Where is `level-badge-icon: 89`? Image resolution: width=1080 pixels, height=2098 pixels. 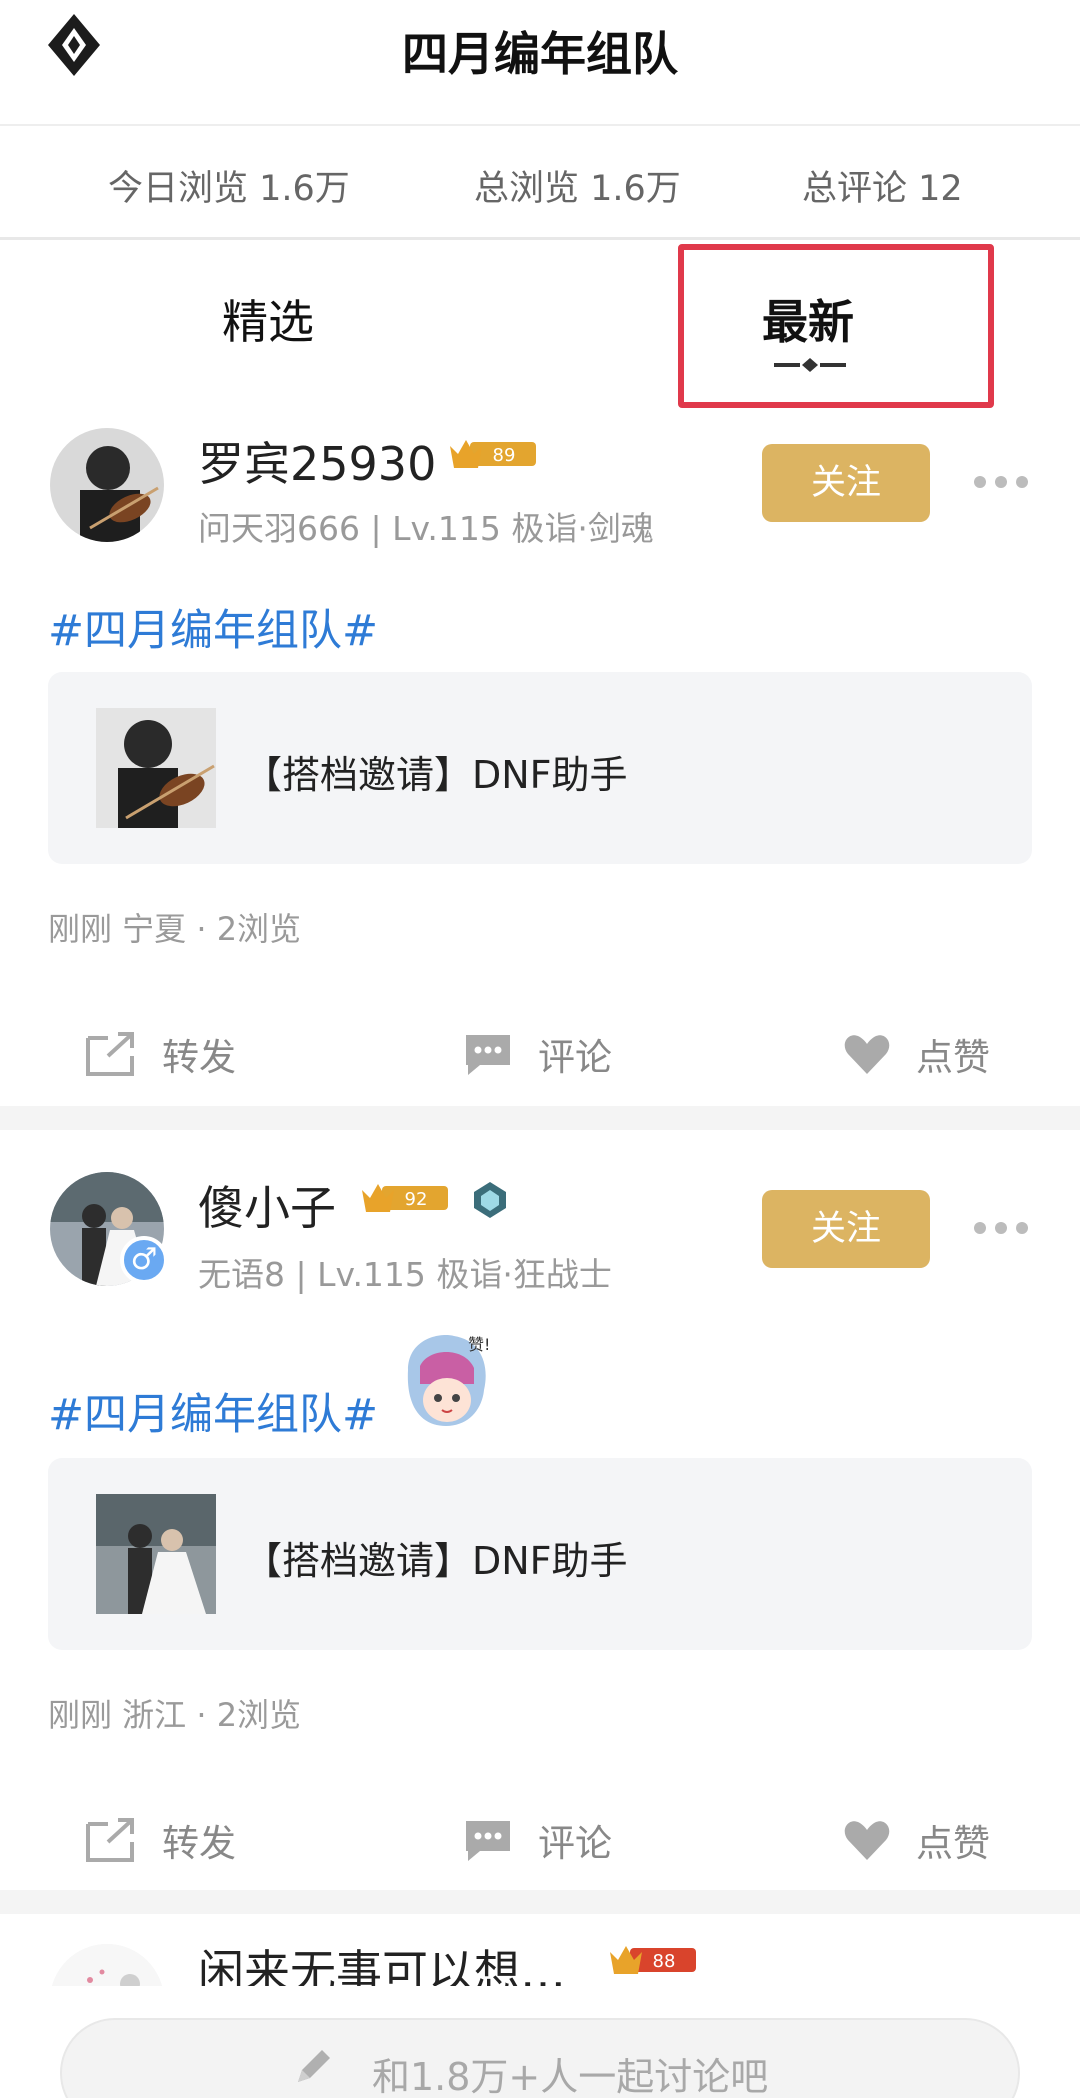
level-badge-icon: 89 is located at coordinates (493, 454).